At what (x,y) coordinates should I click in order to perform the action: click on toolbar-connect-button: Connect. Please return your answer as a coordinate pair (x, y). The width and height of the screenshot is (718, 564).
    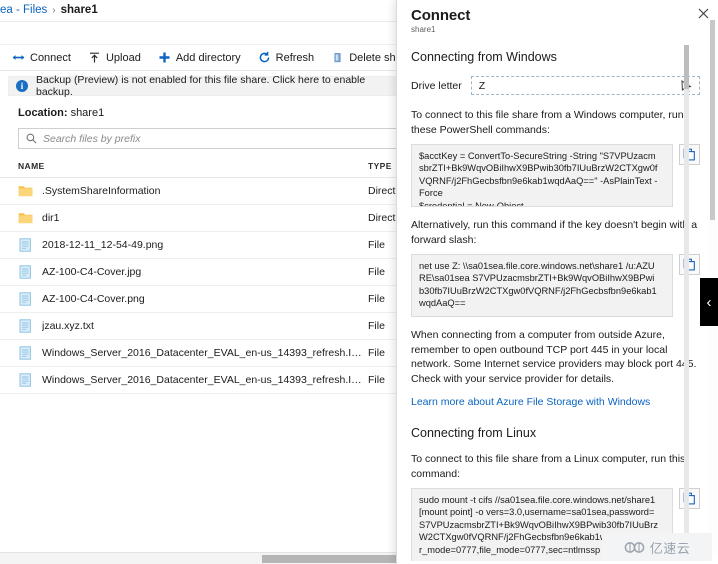
    Looking at the image, I should click on (41, 57).